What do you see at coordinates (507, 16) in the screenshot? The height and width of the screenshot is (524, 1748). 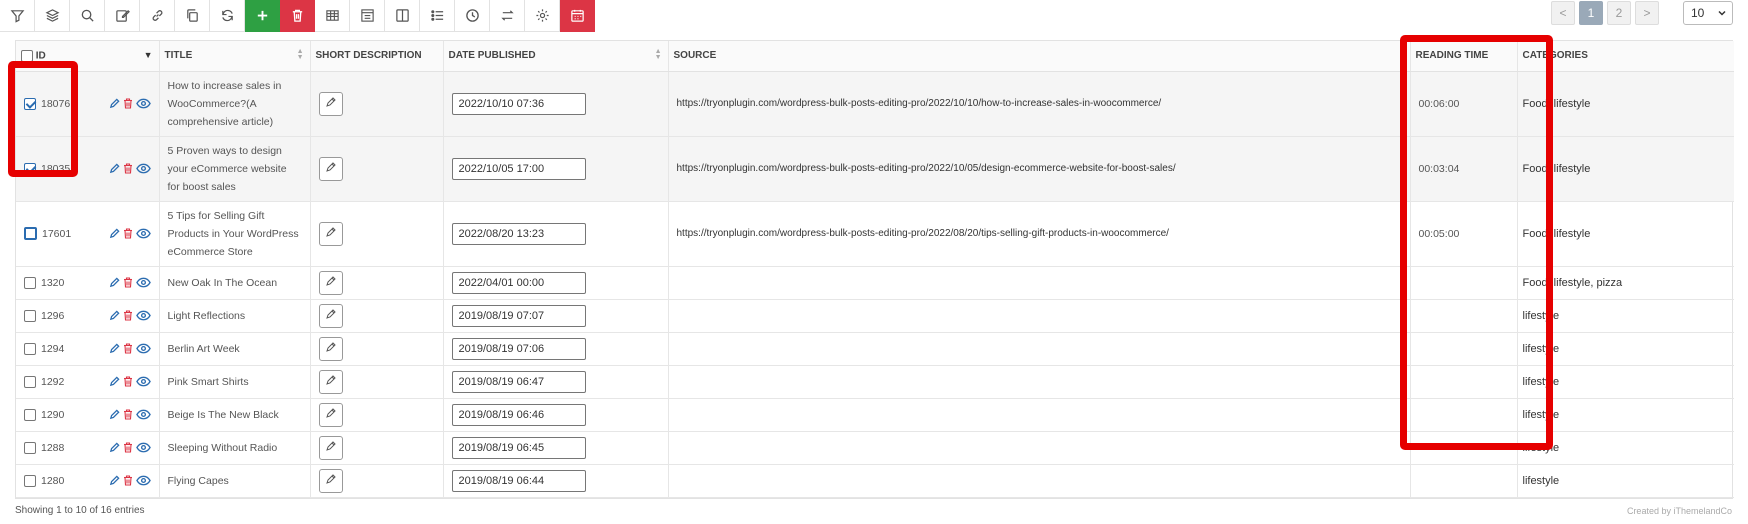 I see `swap-icon` at bounding box center [507, 16].